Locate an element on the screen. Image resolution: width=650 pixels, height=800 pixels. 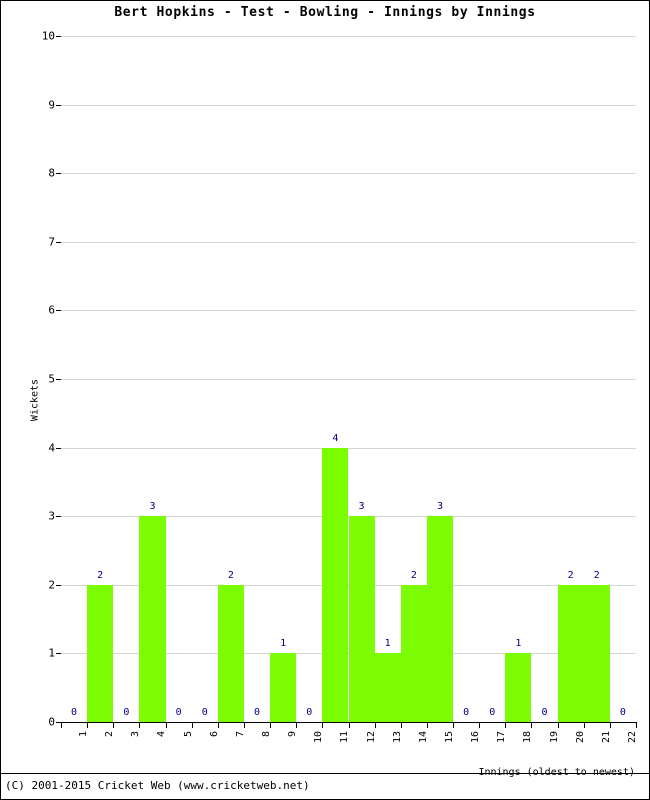
y-tick-label: 7 is located at coordinates (51, 242).